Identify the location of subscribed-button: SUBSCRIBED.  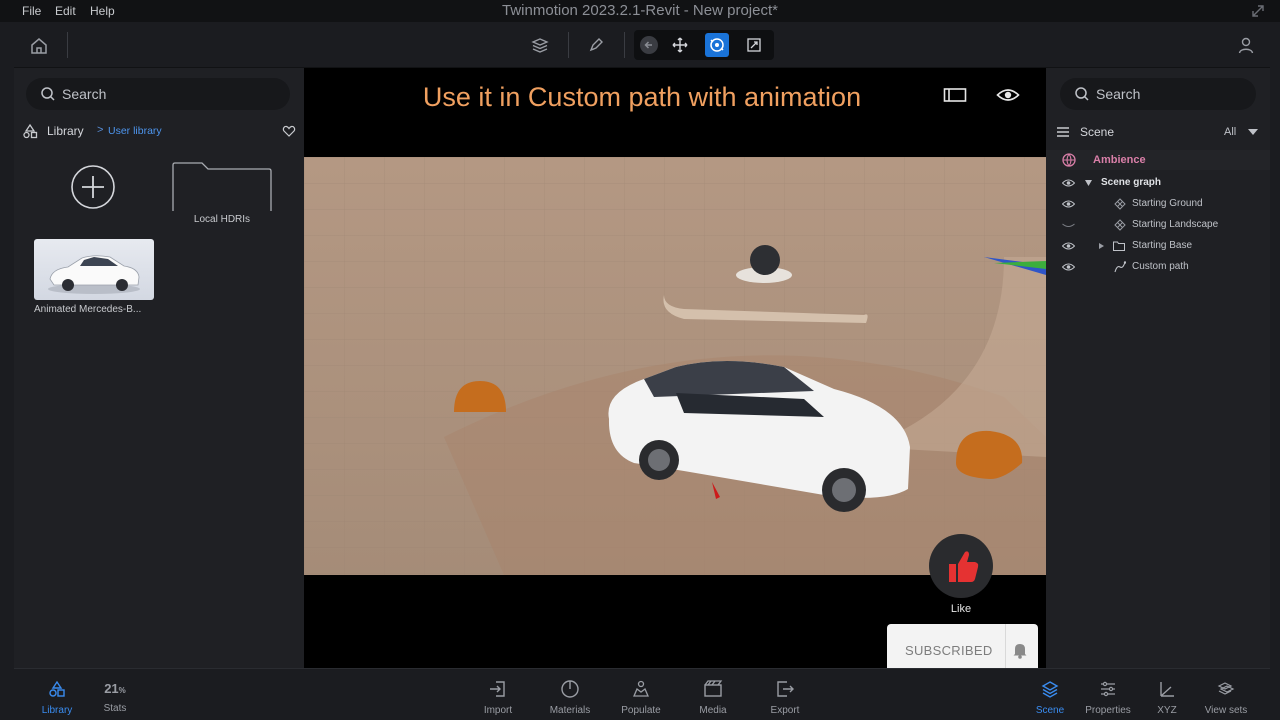
(962, 646).